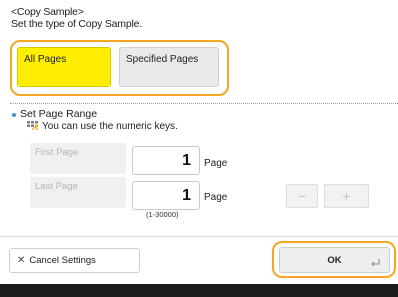  Describe the element at coordinates (64, 67) in the screenshot. I see `all-pages-button: All Pages` at that location.